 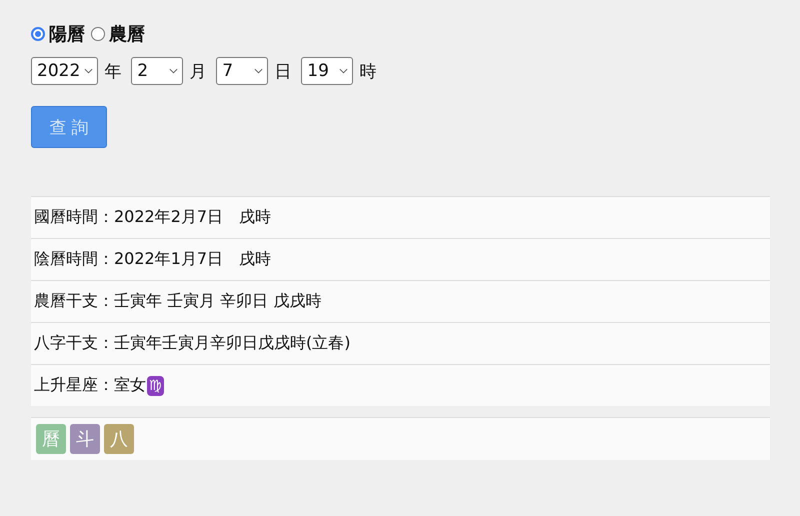 What do you see at coordinates (155, 386) in the screenshot?
I see `zodiac-symbol: ♍` at bounding box center [155, 386].